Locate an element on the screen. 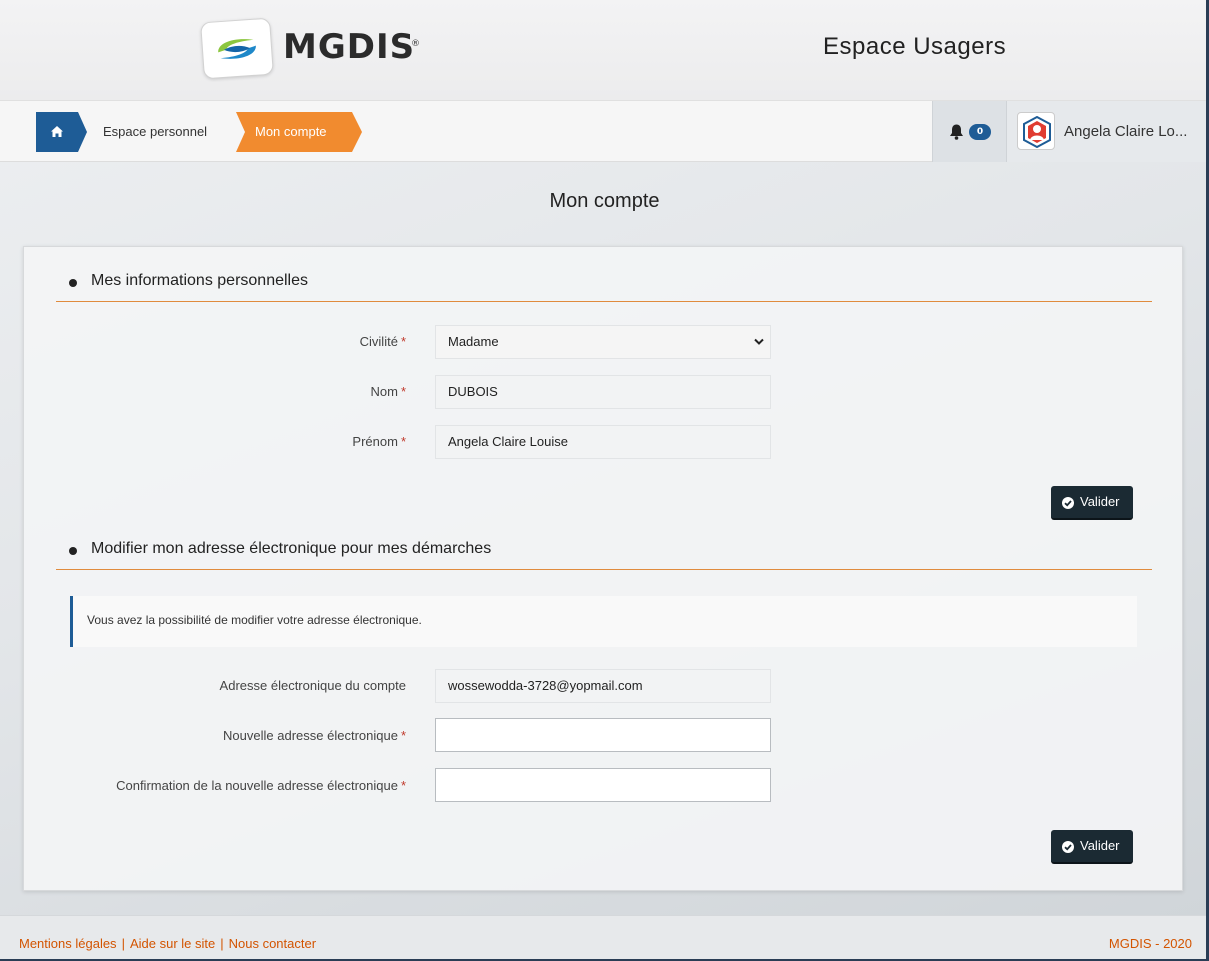  current-email-label: Adresse électronique du compte is located at coordinates (312, 685).